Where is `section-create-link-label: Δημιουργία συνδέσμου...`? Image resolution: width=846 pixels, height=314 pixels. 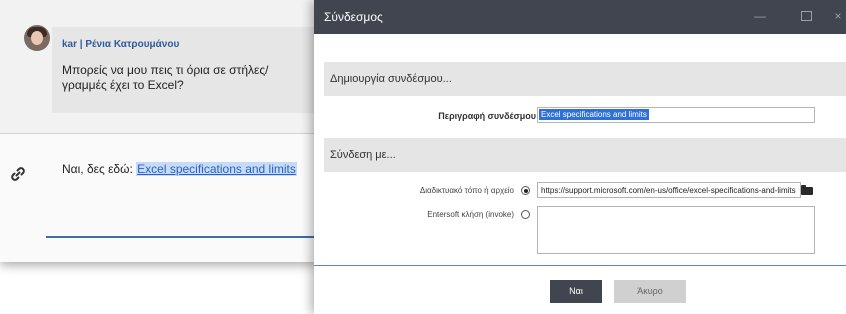 section-create-link-label: Δημιουργία συνδέσμου... is located at coordinates (391, 79).